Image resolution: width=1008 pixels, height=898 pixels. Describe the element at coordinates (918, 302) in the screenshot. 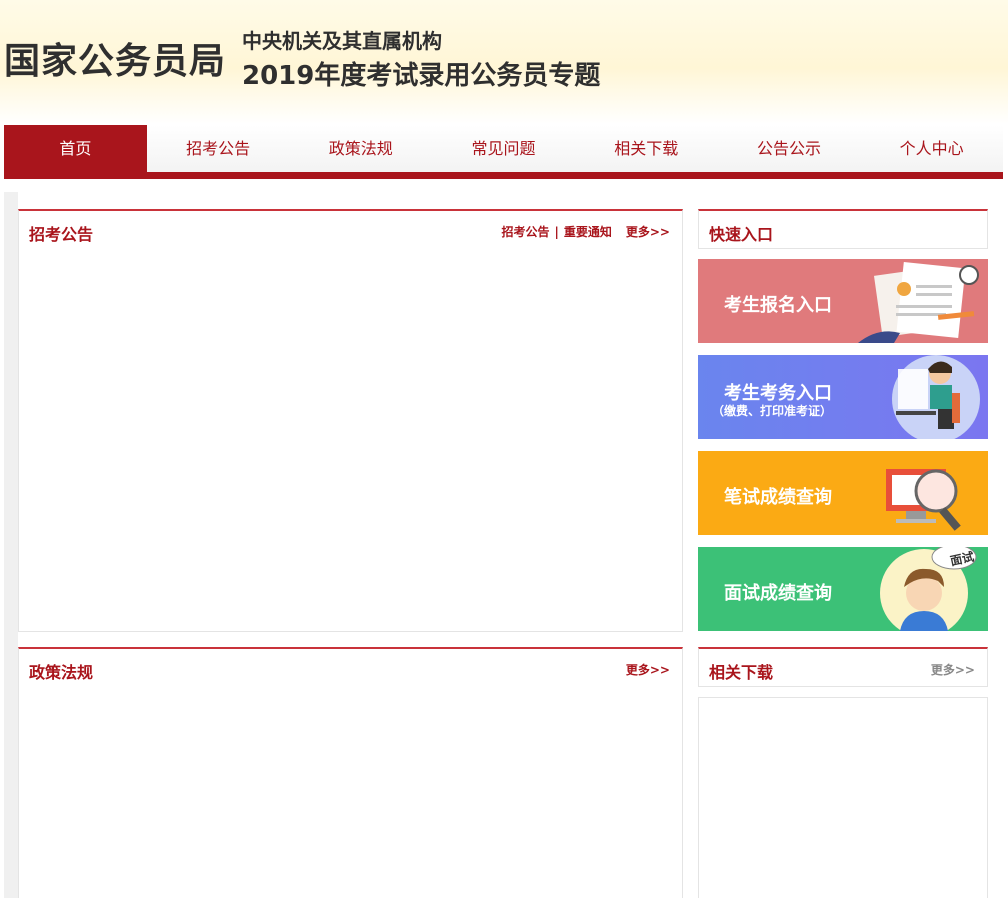

I see `document-signing-icon` at that location.